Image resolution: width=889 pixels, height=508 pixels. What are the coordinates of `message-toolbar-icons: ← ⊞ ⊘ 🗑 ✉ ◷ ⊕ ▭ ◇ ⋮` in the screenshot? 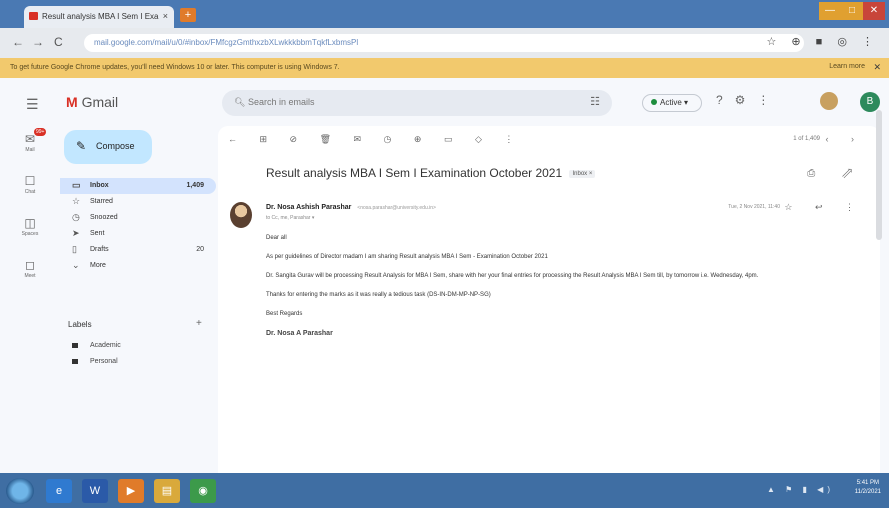 It's located at (375, 139).